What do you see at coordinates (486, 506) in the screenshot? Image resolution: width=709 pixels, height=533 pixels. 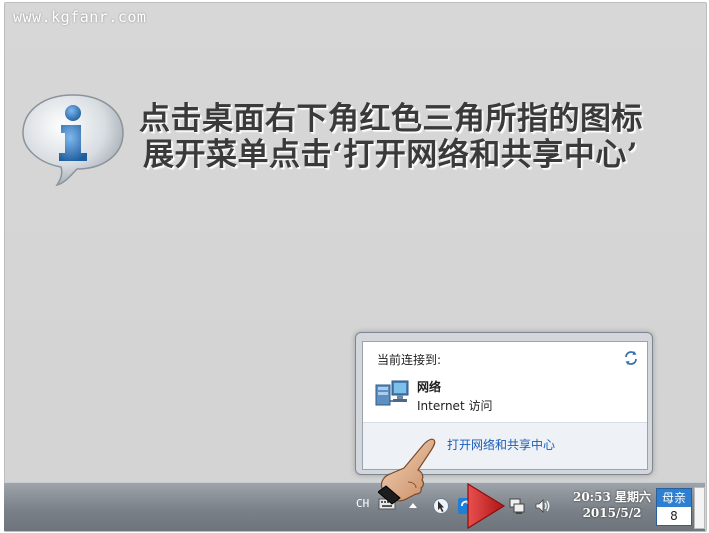 I see `red-pointer-arrow-icon` at bounding box center [486, 506].